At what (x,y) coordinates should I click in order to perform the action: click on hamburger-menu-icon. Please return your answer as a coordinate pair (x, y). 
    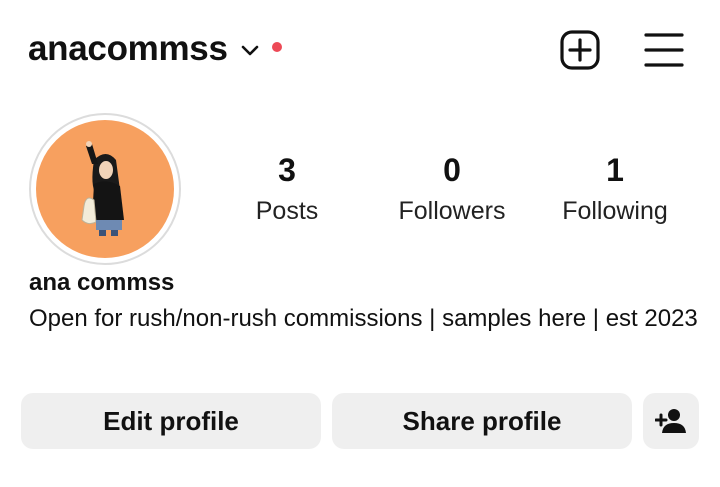
    Looking at the image, I should click on (664, 50).